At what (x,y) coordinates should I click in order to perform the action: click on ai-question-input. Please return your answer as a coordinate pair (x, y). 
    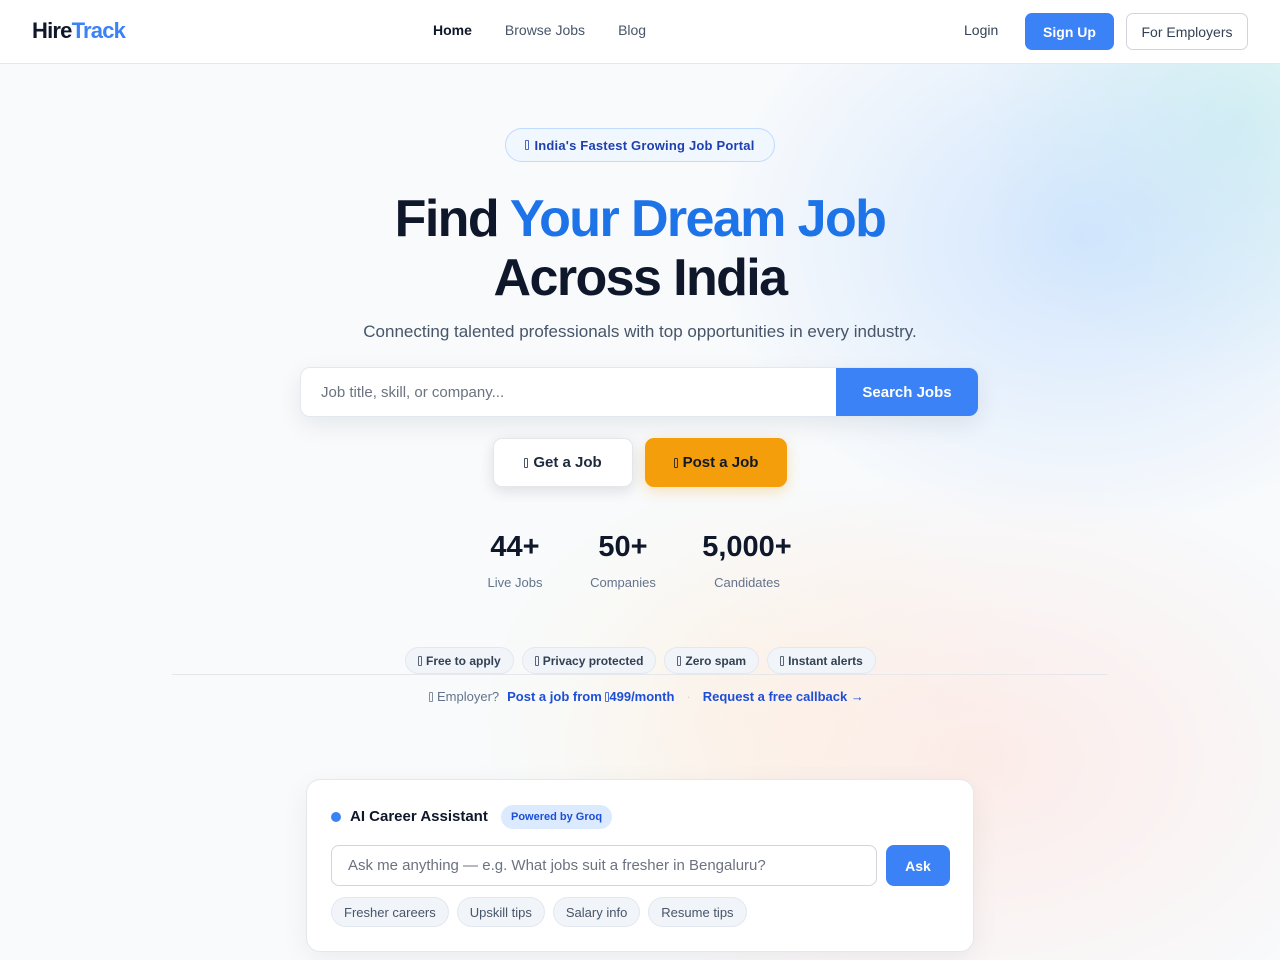
    Looking at the image, I should click on (604, 865).